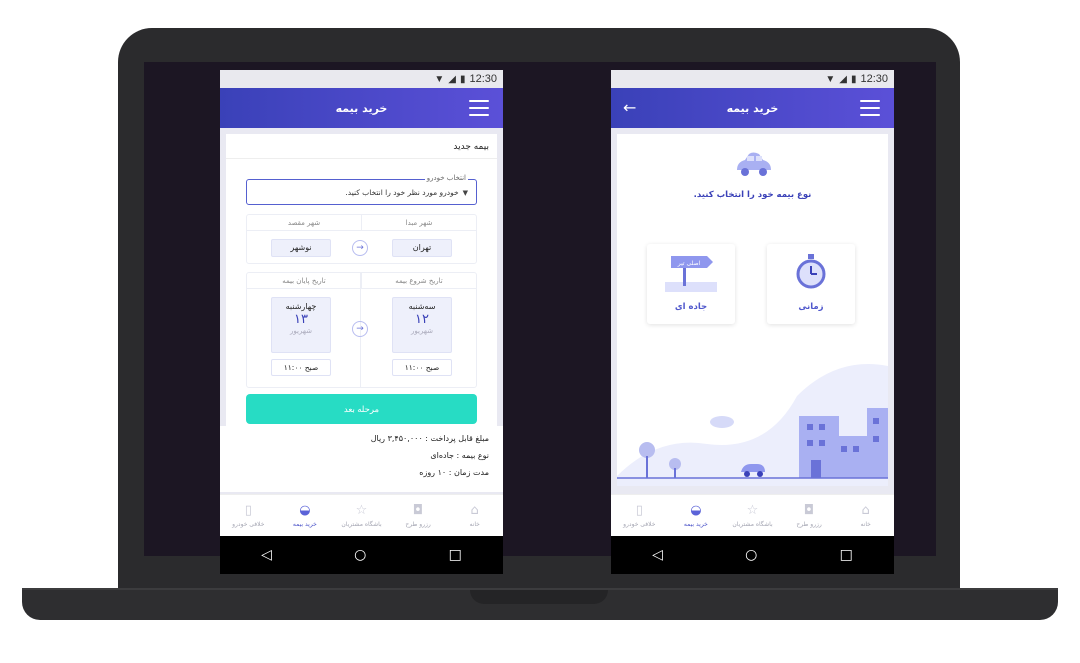  I want to click on destination-city-chip: نوشهر, so click(301, 248).